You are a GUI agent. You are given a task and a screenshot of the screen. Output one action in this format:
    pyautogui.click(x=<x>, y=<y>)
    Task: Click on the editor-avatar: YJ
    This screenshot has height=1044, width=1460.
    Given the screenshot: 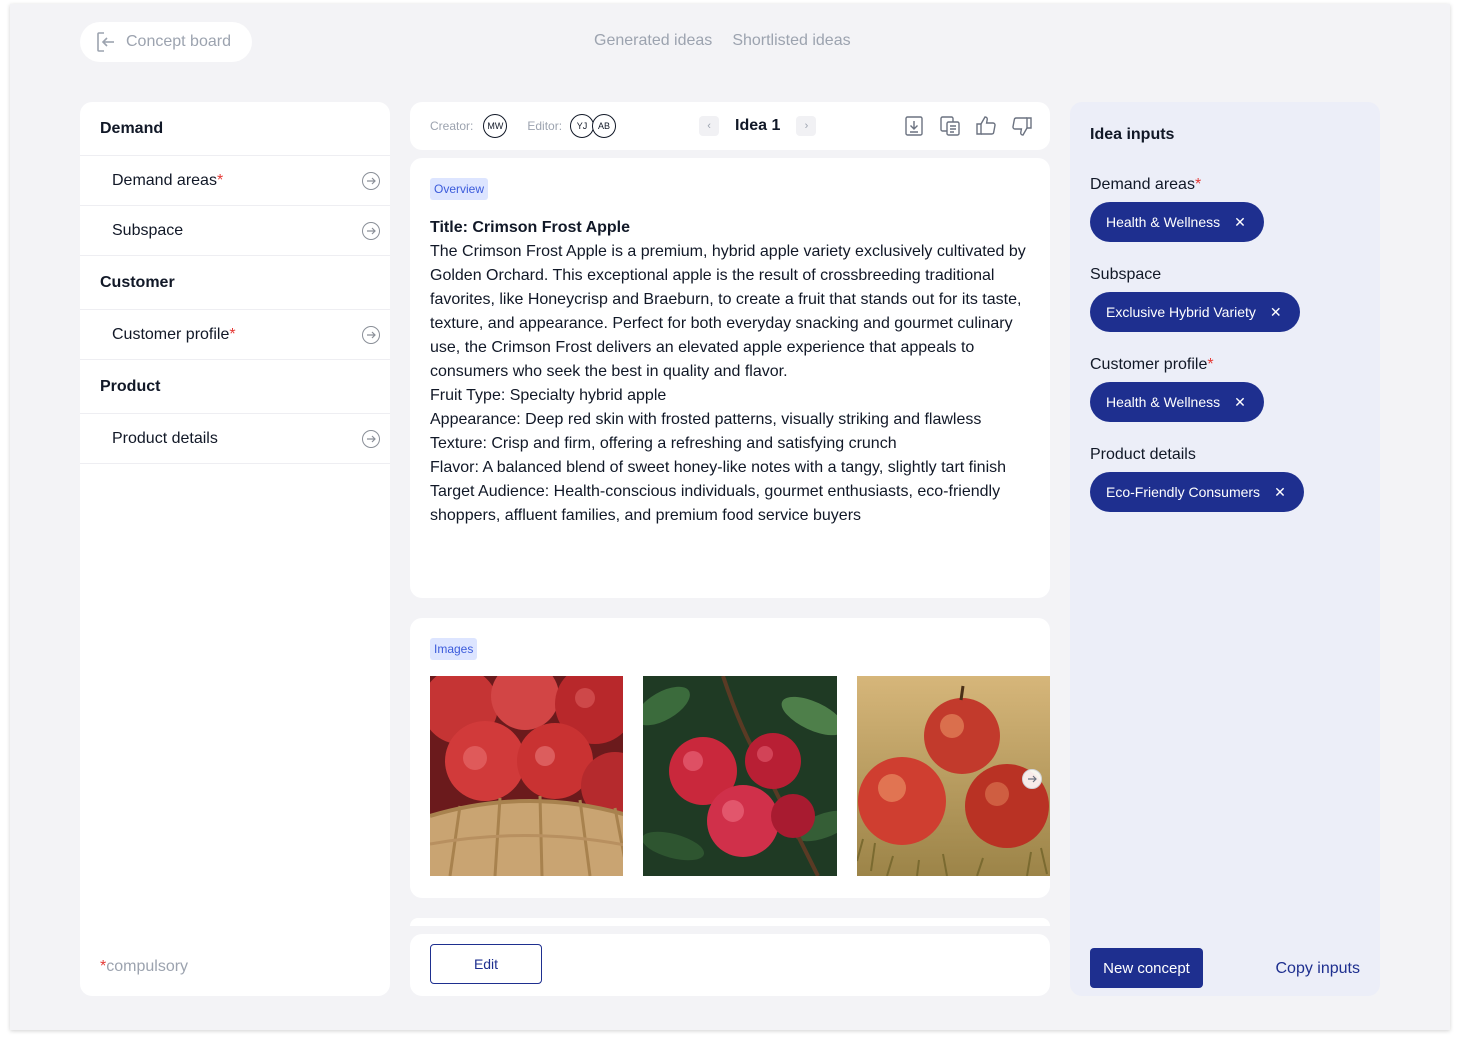 What is the action you would take?
    pyautogui.click(x=582, y=126)
    